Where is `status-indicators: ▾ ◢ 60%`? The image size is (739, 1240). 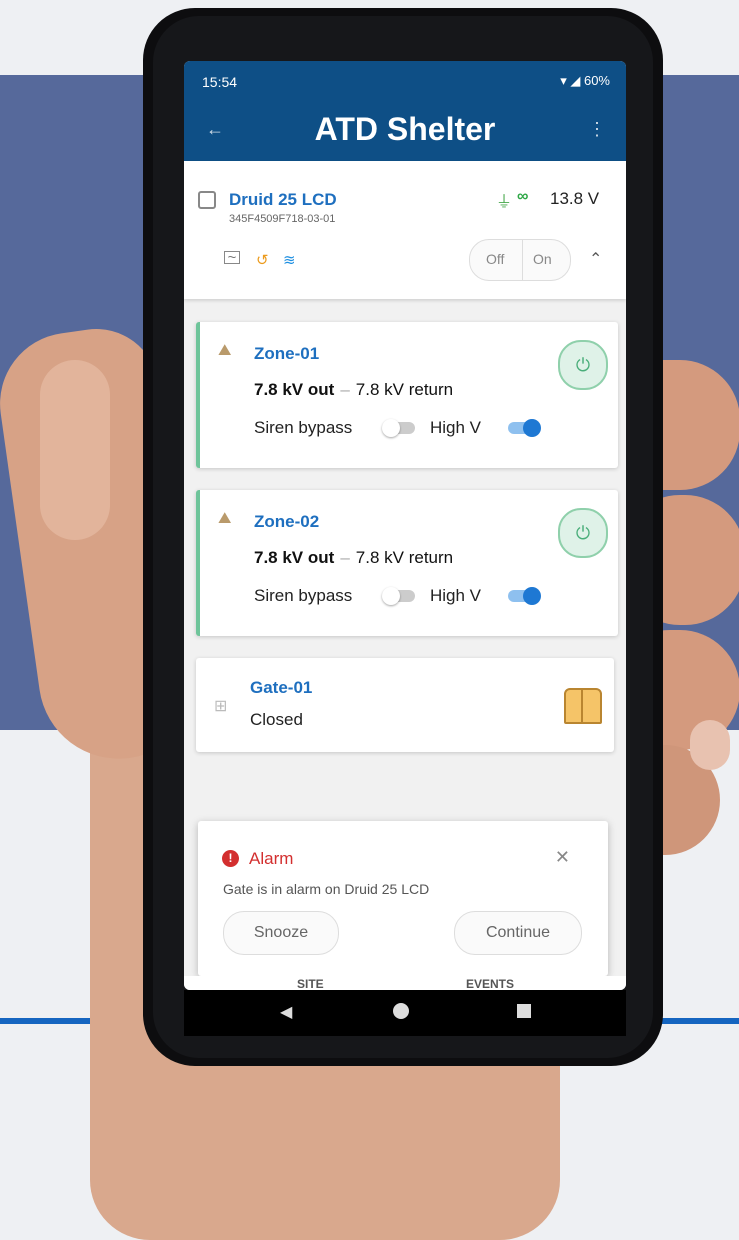 status-indicators: ▾ ◢ 60% is located at coordinates (585, 81).